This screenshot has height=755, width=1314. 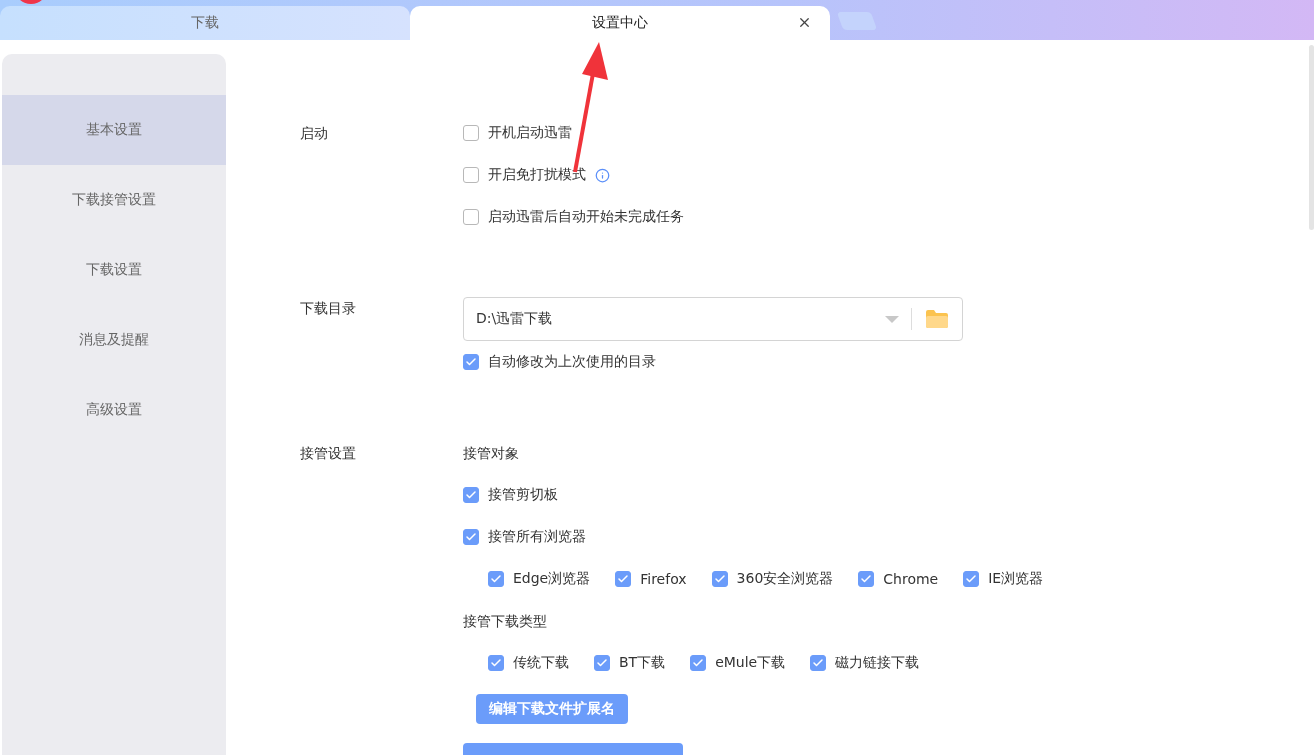 I want to click on option-label: Chrome, so click(x=911, y=579).